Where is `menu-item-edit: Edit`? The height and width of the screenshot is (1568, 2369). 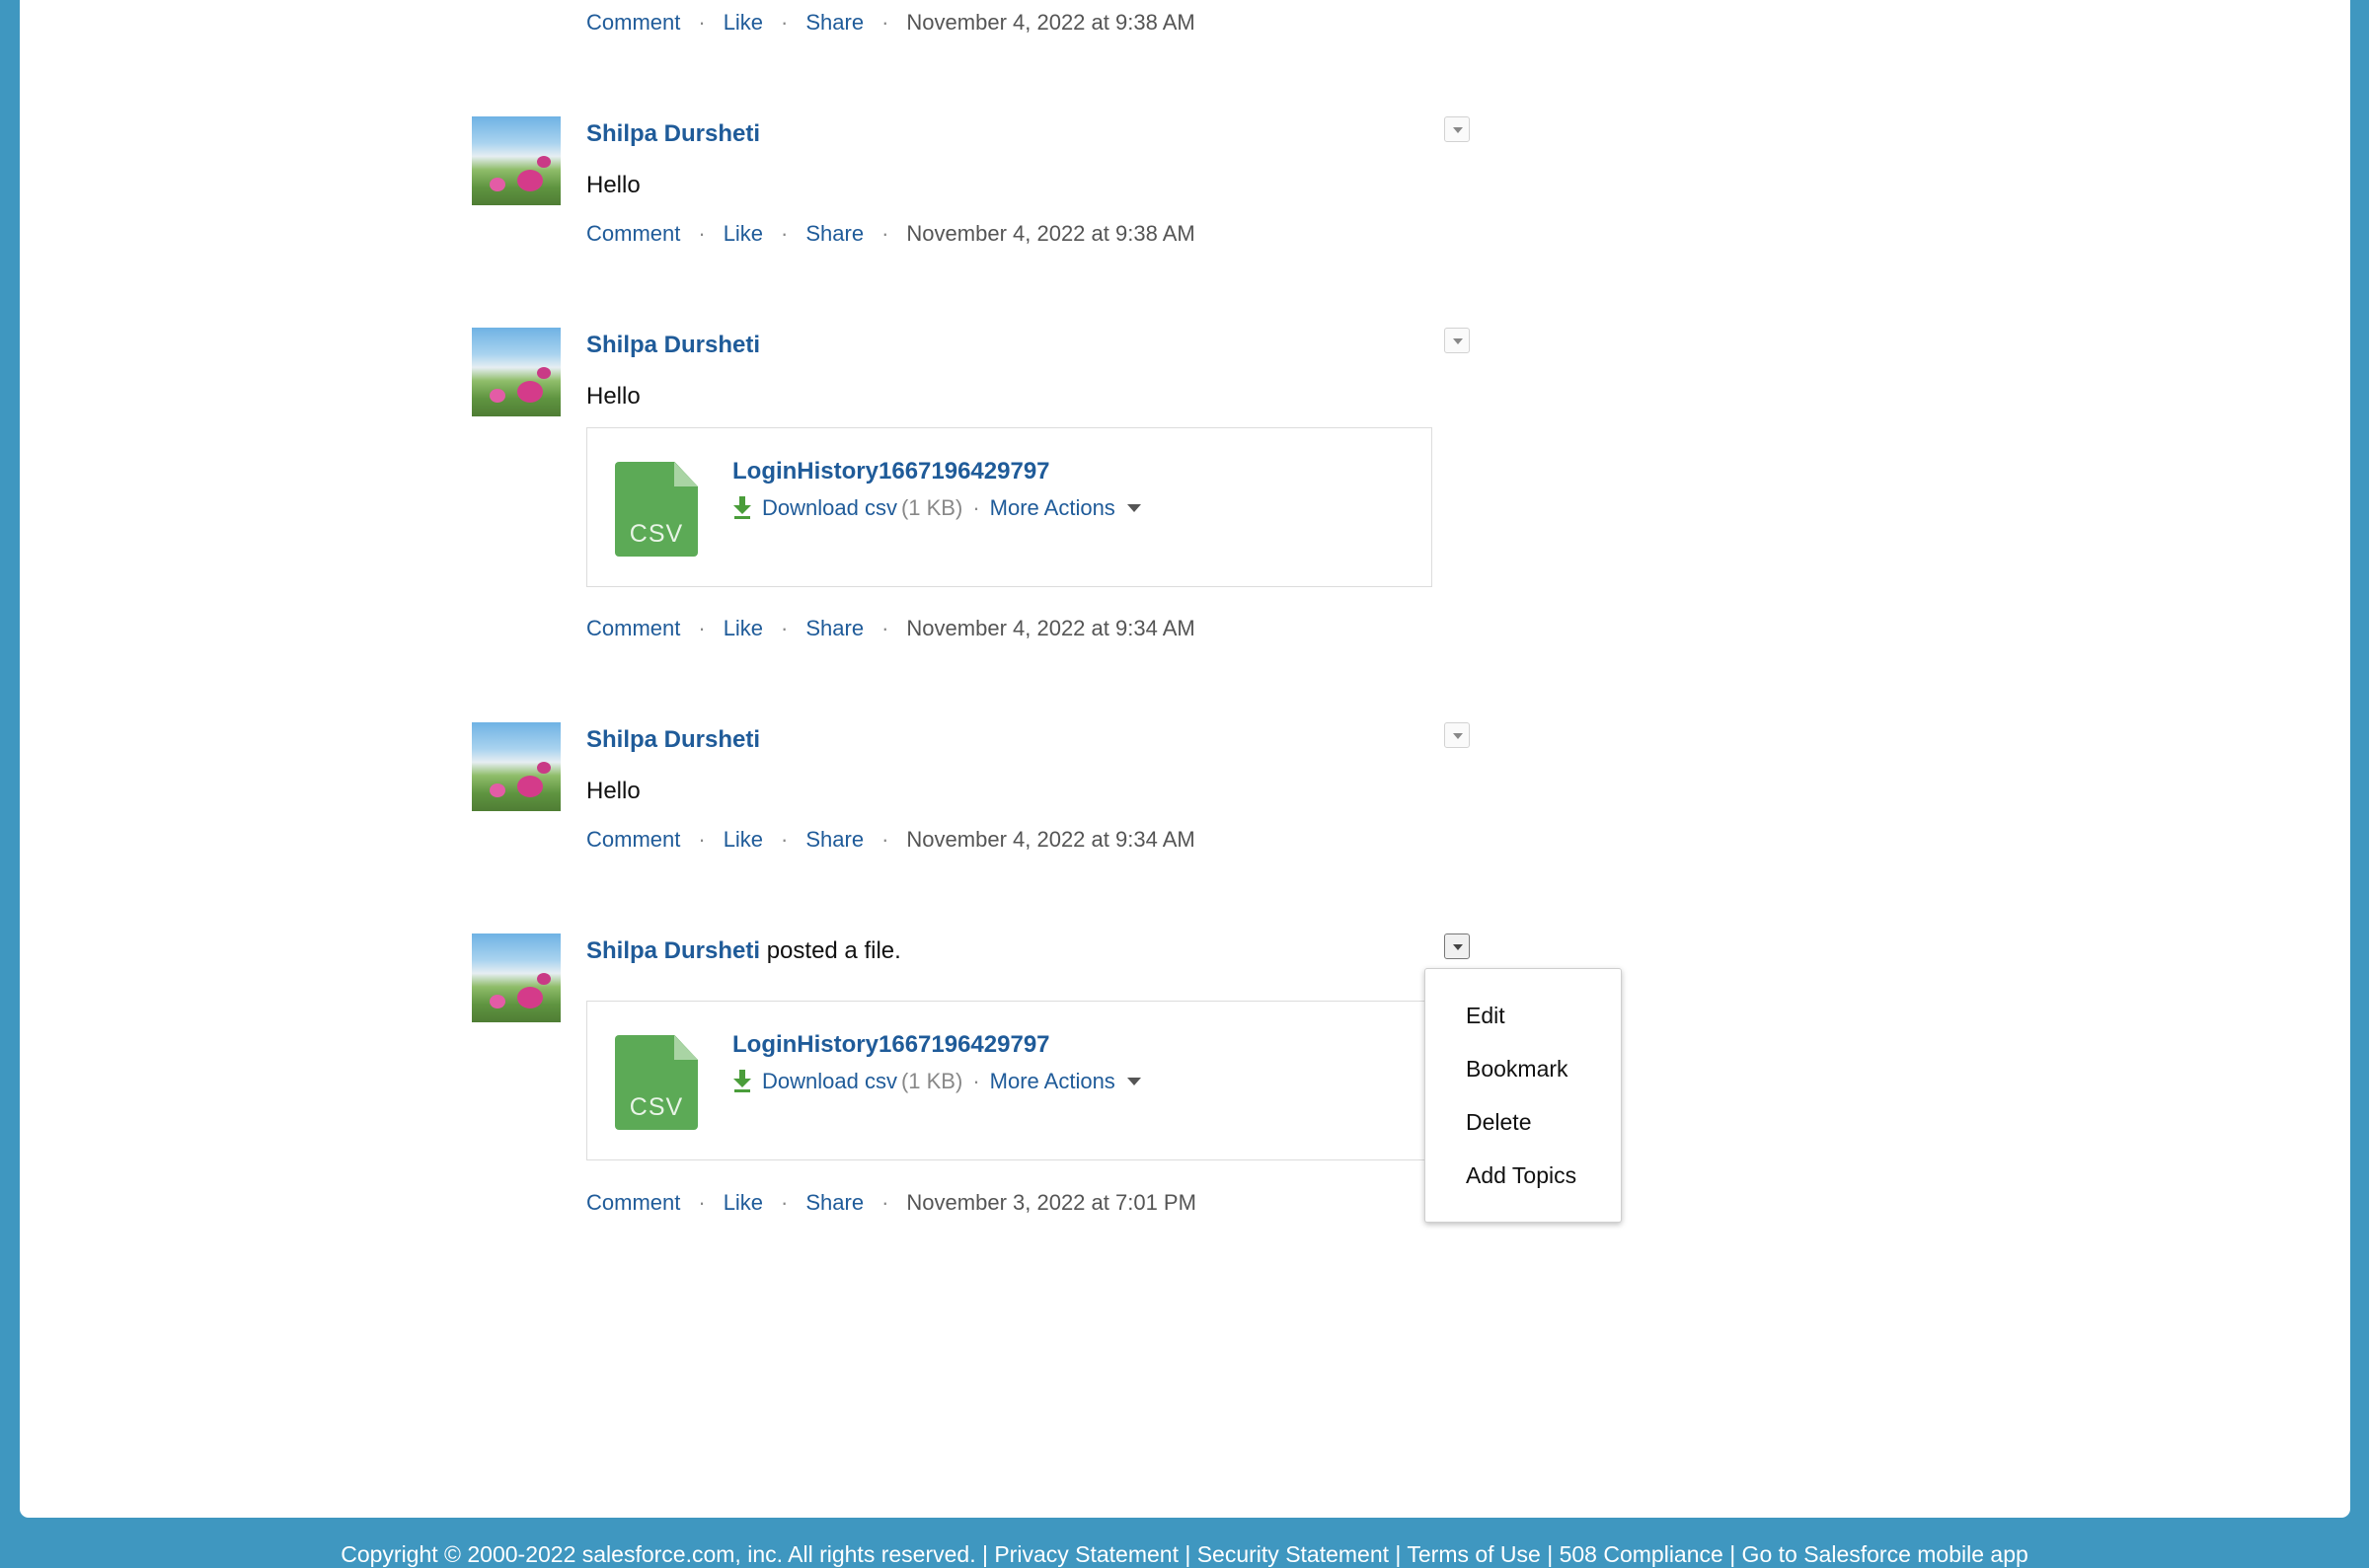 menu-item-edit: Edit is located at coordinates (1485, 1016).